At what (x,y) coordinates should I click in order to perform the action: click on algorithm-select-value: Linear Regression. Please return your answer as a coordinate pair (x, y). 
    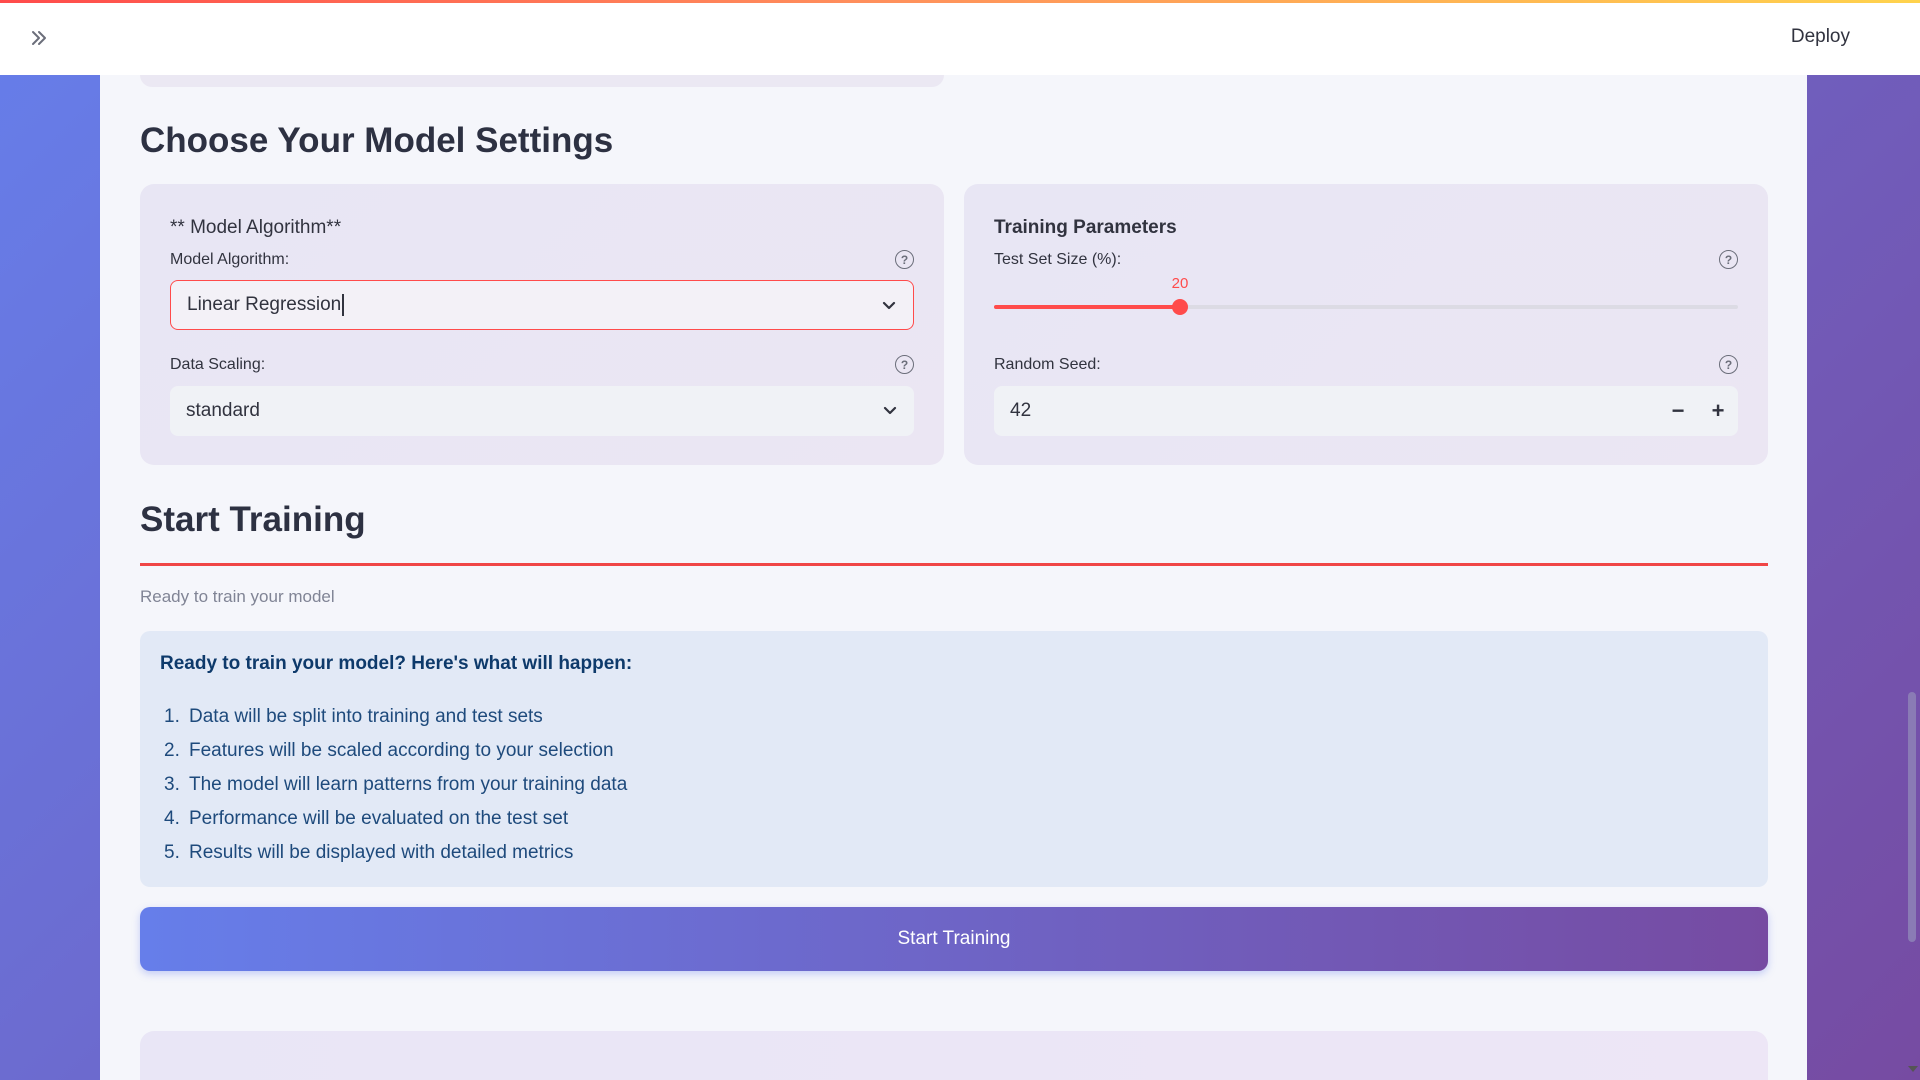
    Looking at the image, I should click on (264, 304).